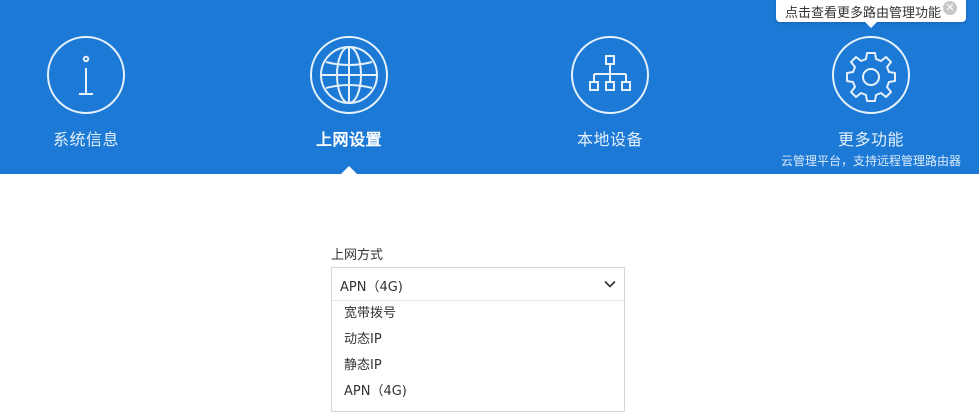  What do you see at coordinates (863, 13) in the screenshot?
I see `tooltip-text: 点击查看更多路由管理功能` at bounding box center [863, 13].